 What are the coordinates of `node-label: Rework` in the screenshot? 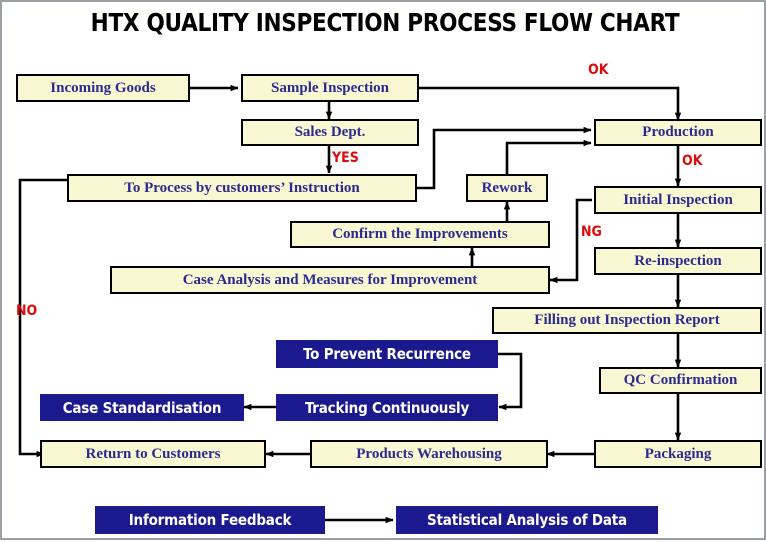 It's located at (507, 187).